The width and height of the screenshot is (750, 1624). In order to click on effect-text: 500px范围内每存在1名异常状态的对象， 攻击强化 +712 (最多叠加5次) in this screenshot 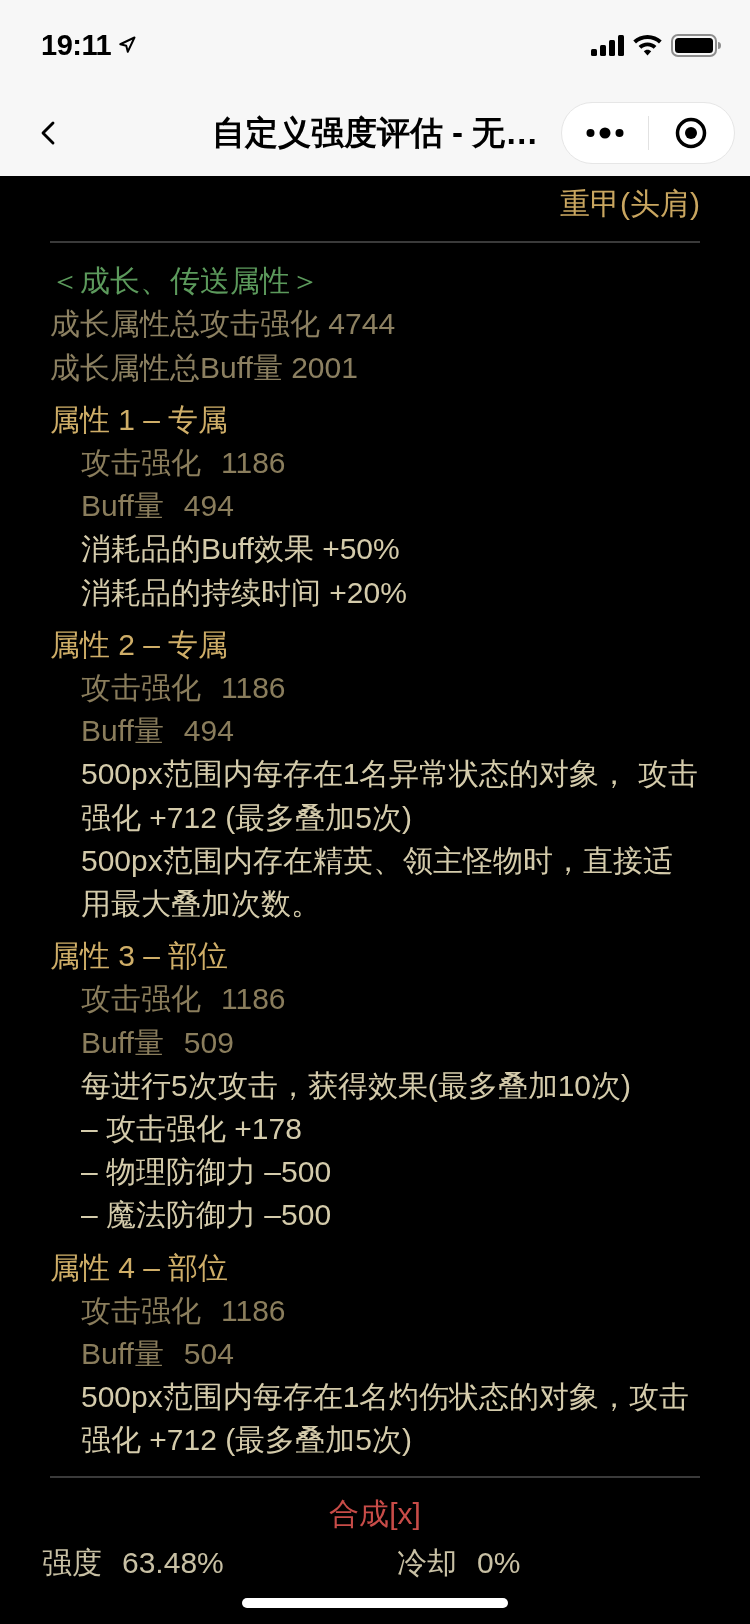, I will do `click(390, 796)`.